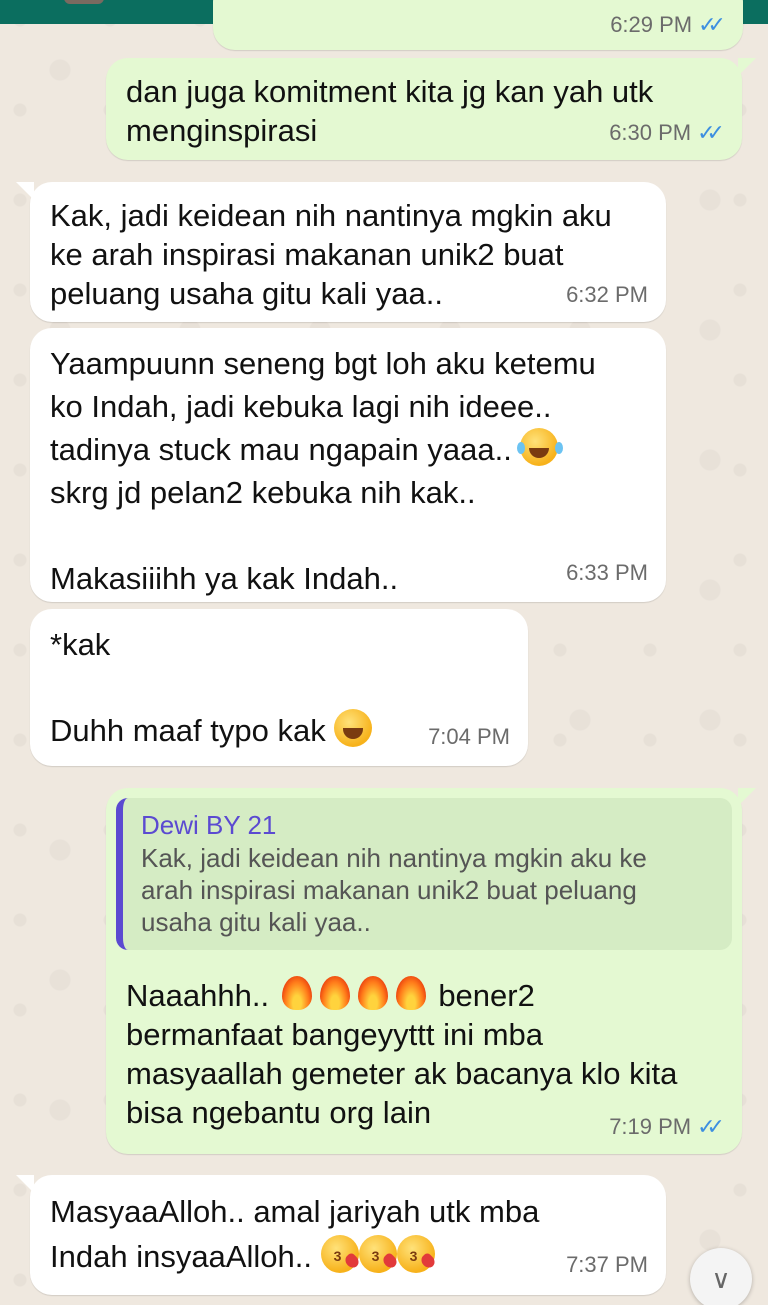 The image size is (768, 1305). I want to click on message-meta: 7:19 PM ✓✓, so click(667, 1126).